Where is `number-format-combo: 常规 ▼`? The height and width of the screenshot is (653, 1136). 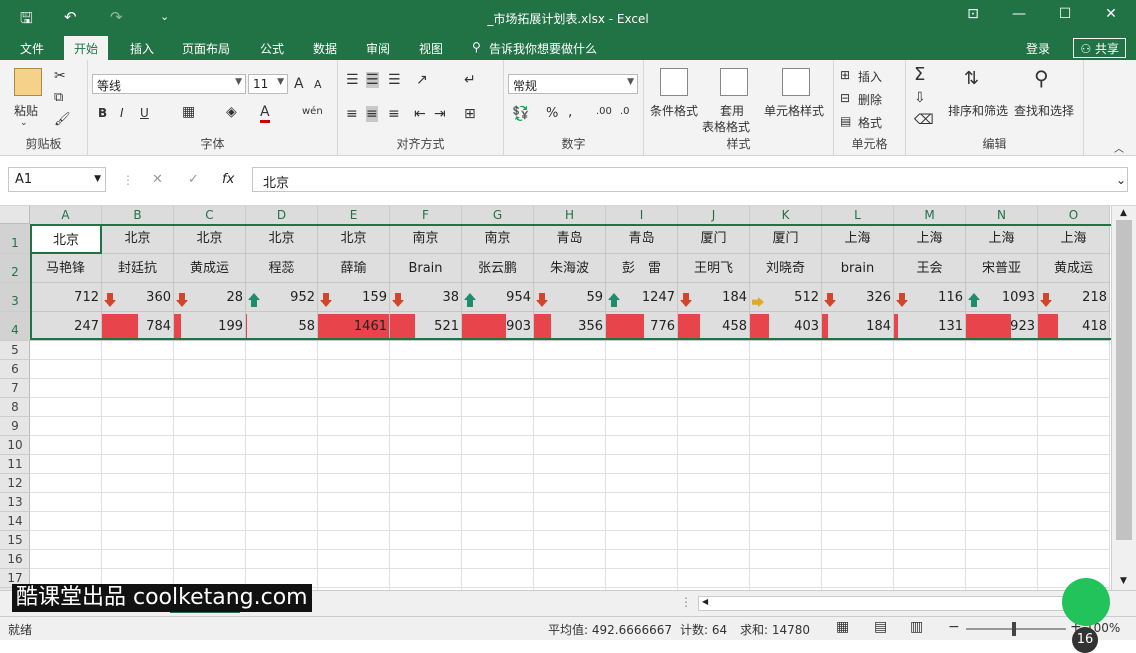
number-format-combo: 常规 ▼ is located at coordinates (573, 84).